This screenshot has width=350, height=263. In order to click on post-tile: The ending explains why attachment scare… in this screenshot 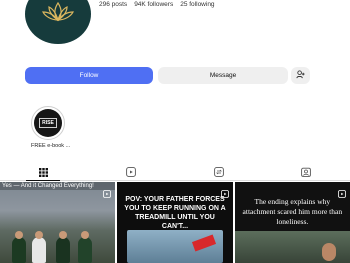, I will do `click(292, 222)`.